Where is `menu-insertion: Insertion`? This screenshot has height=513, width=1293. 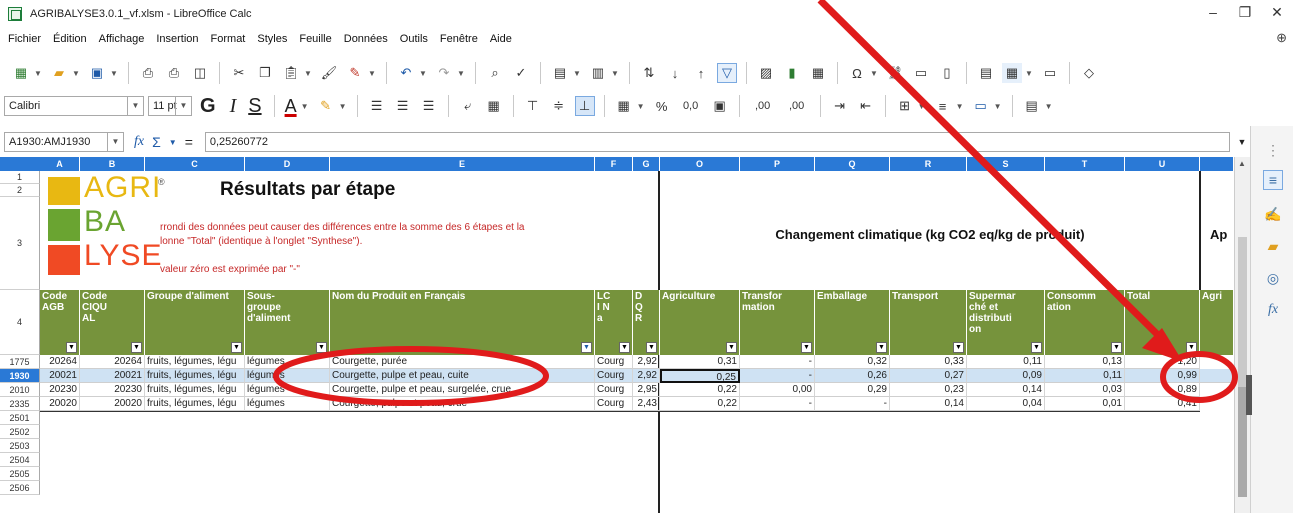 menu-insertion: Insertion is located at coordinates (177, 39).